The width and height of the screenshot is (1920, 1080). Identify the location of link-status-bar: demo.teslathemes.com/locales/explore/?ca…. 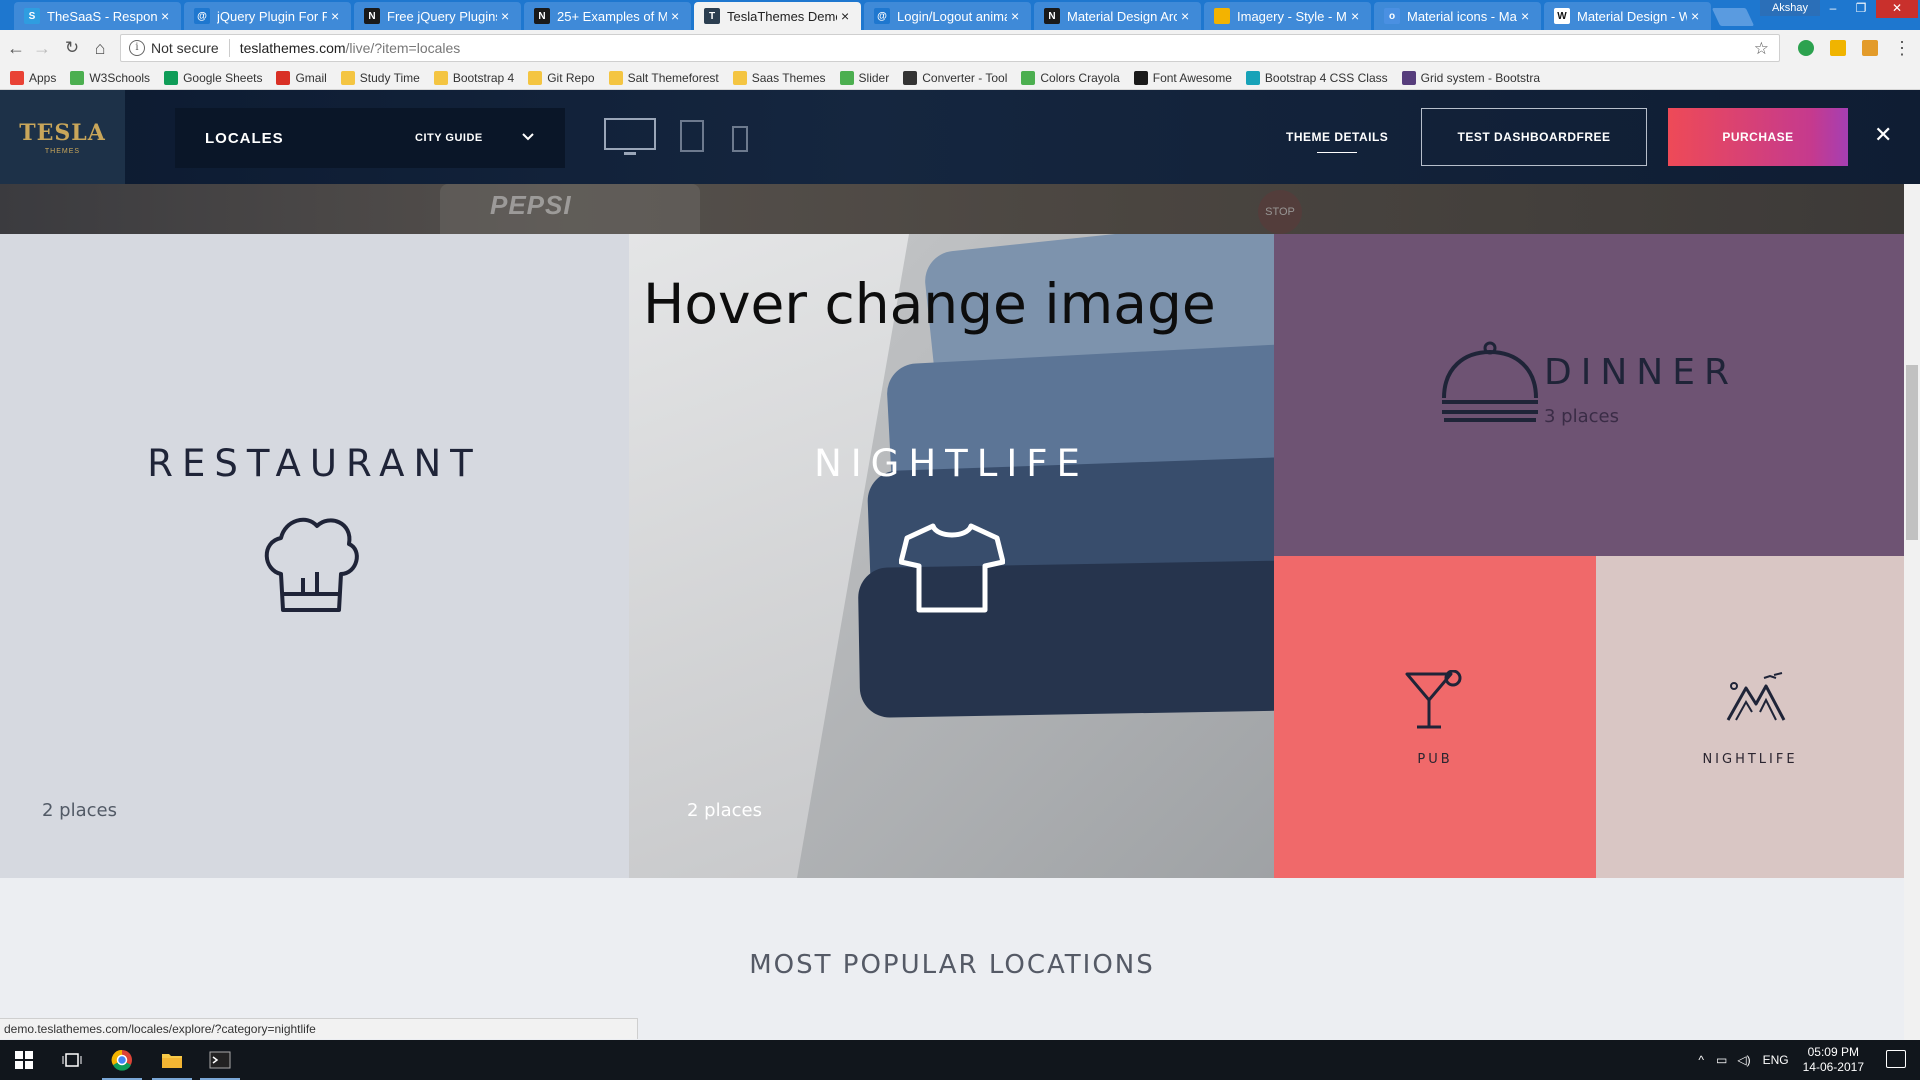
(319, 1028).